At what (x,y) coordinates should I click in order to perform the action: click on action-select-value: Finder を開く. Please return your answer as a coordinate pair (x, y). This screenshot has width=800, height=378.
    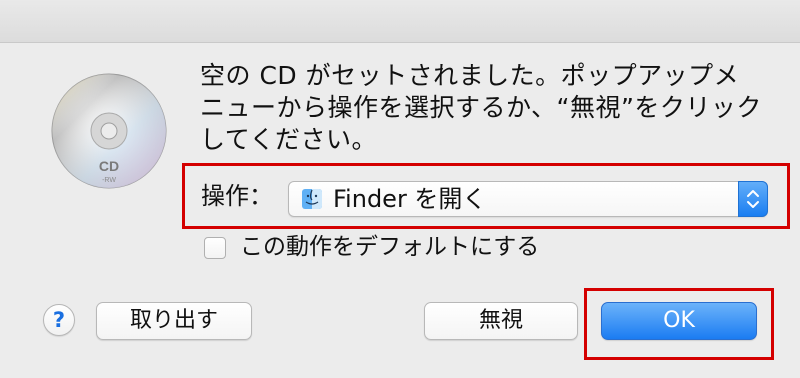
    Looking at the image, I should click on (410, 199).